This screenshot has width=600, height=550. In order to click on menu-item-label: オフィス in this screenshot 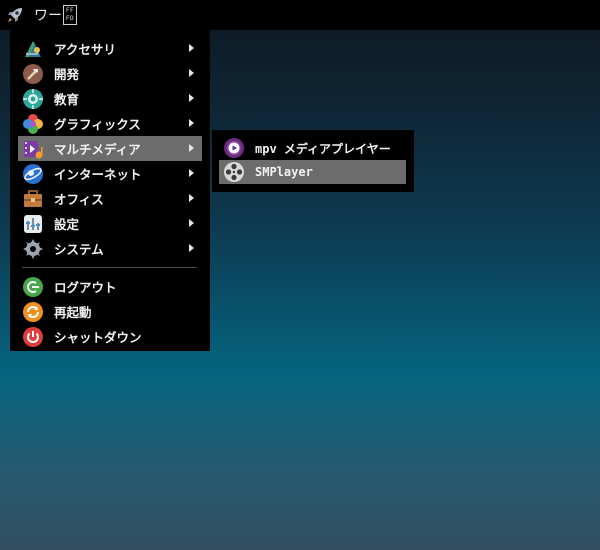, I will do `click(79, 199)`.